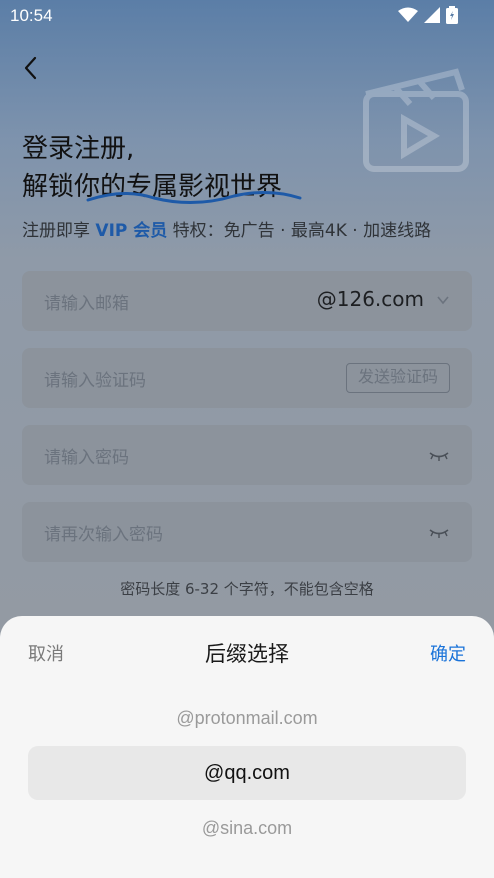  What do you see at coordinates (247, 378) in the screenshot?
I see `code-field: 请输入验证码 发送验证码` at bounding box center [247, 378].